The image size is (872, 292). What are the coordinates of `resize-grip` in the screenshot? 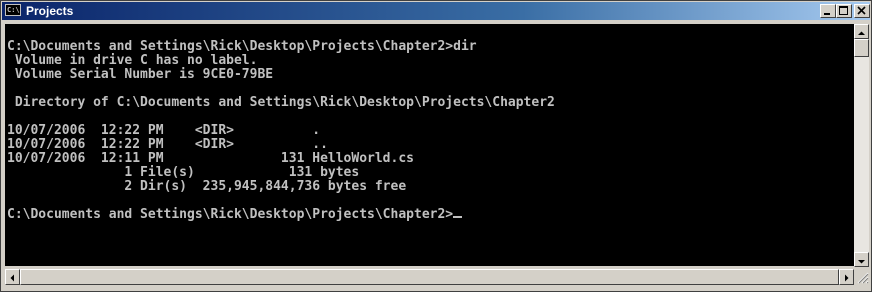 It's located at (861, 277).